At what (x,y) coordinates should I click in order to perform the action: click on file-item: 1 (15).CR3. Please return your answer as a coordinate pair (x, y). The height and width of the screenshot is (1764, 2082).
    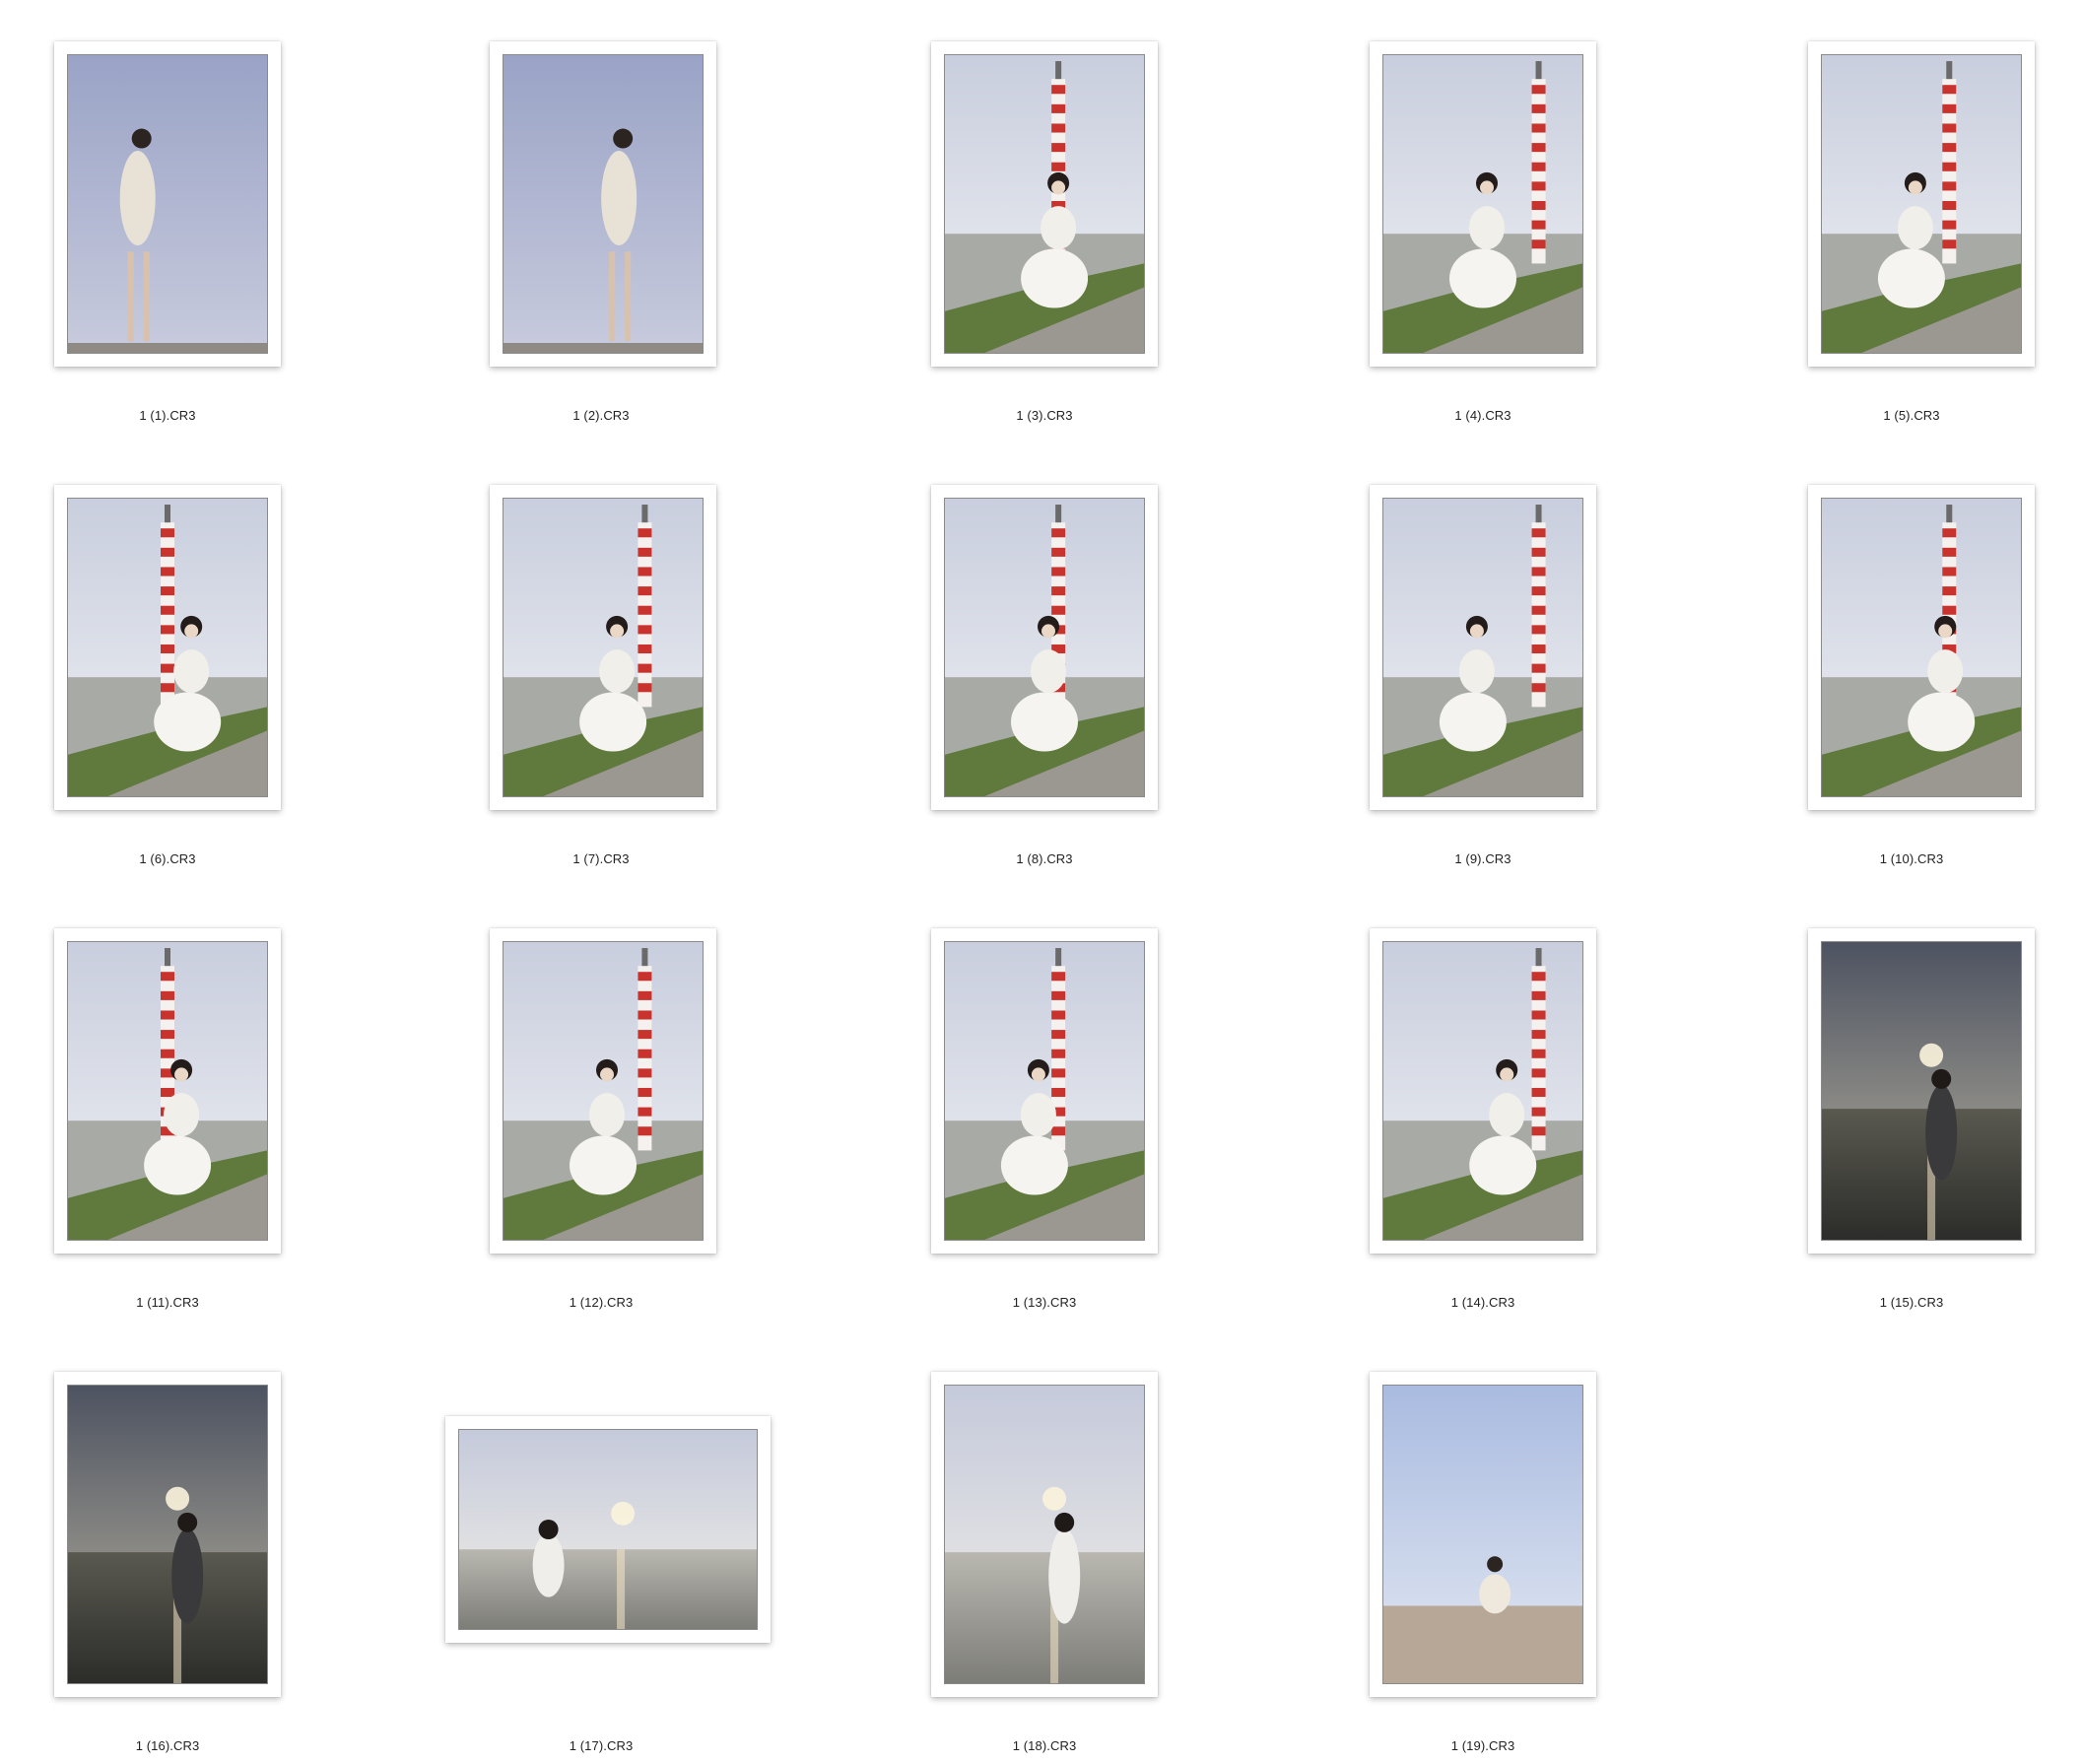
    Looking at the image, I should click on (1911, 1104).